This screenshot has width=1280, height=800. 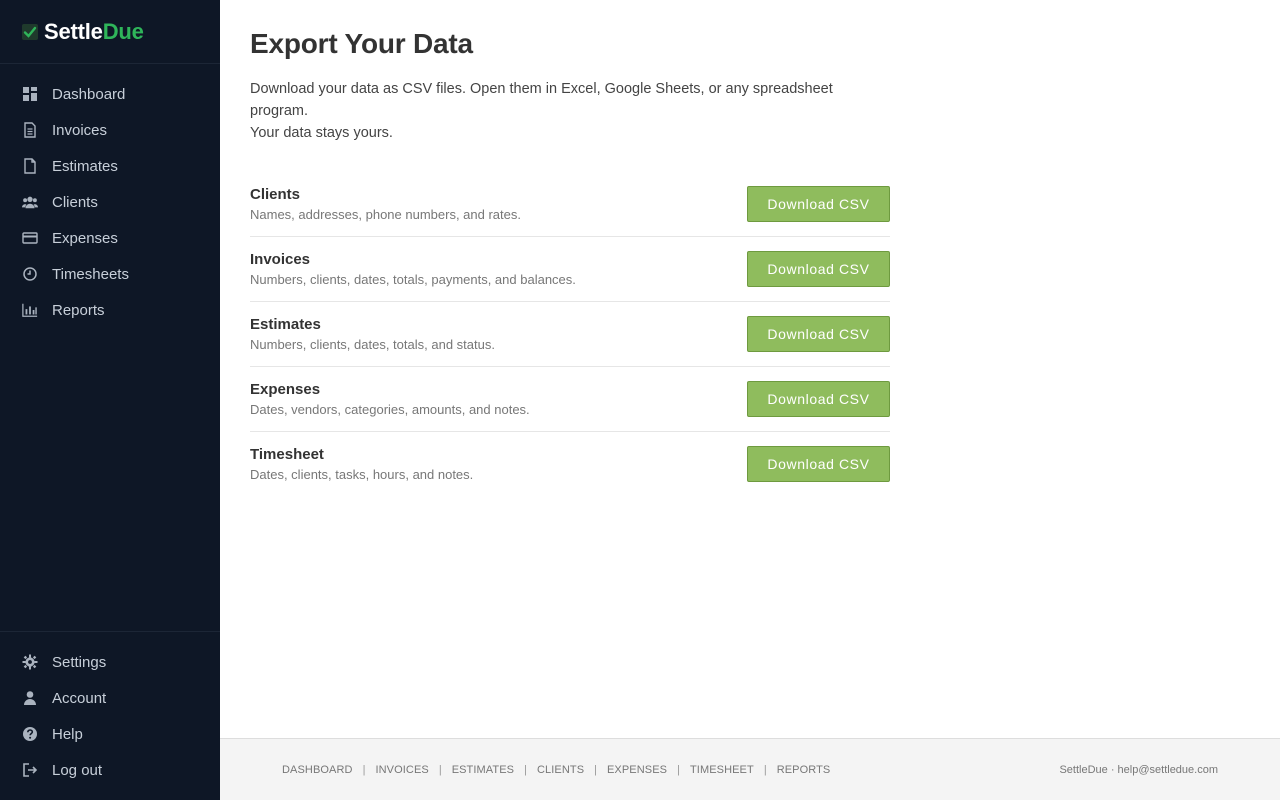 I want to click on sidebar-item-expenses: Expenses, so click(x=110, y=238).